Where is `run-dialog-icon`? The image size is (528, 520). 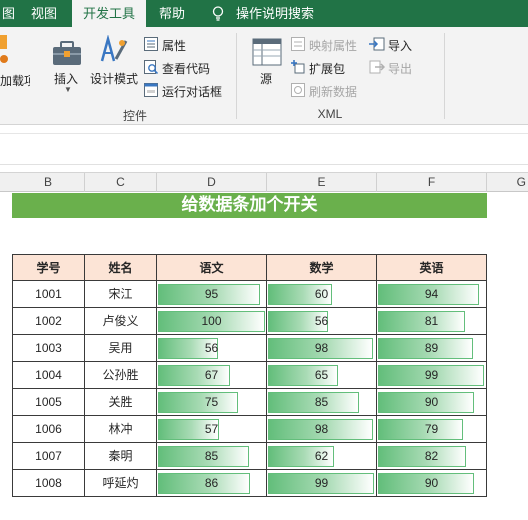
run-dialog-icon is located at coordinates (151, 90).